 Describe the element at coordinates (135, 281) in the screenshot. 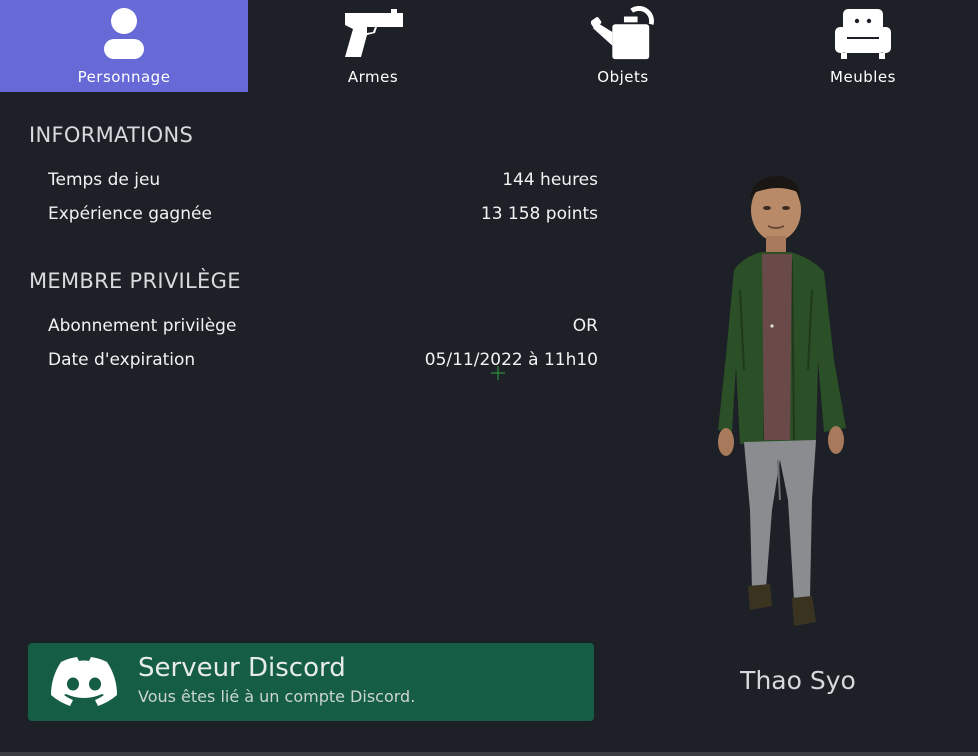

I see `privilege-title: MEMBRE PRIVILÈGE` at that location.